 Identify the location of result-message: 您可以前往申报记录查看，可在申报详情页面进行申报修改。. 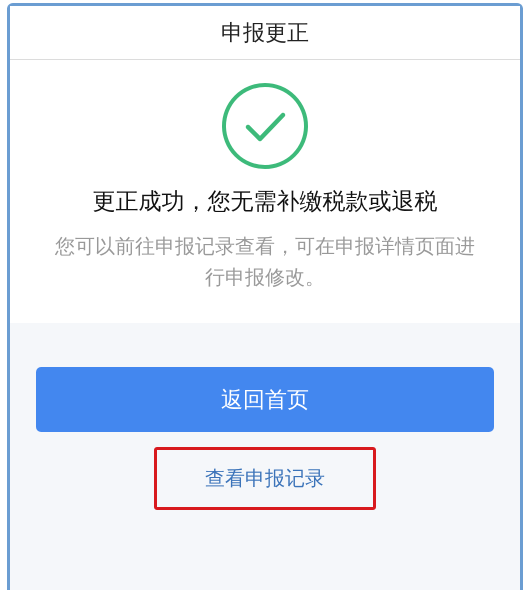
(265, 262).